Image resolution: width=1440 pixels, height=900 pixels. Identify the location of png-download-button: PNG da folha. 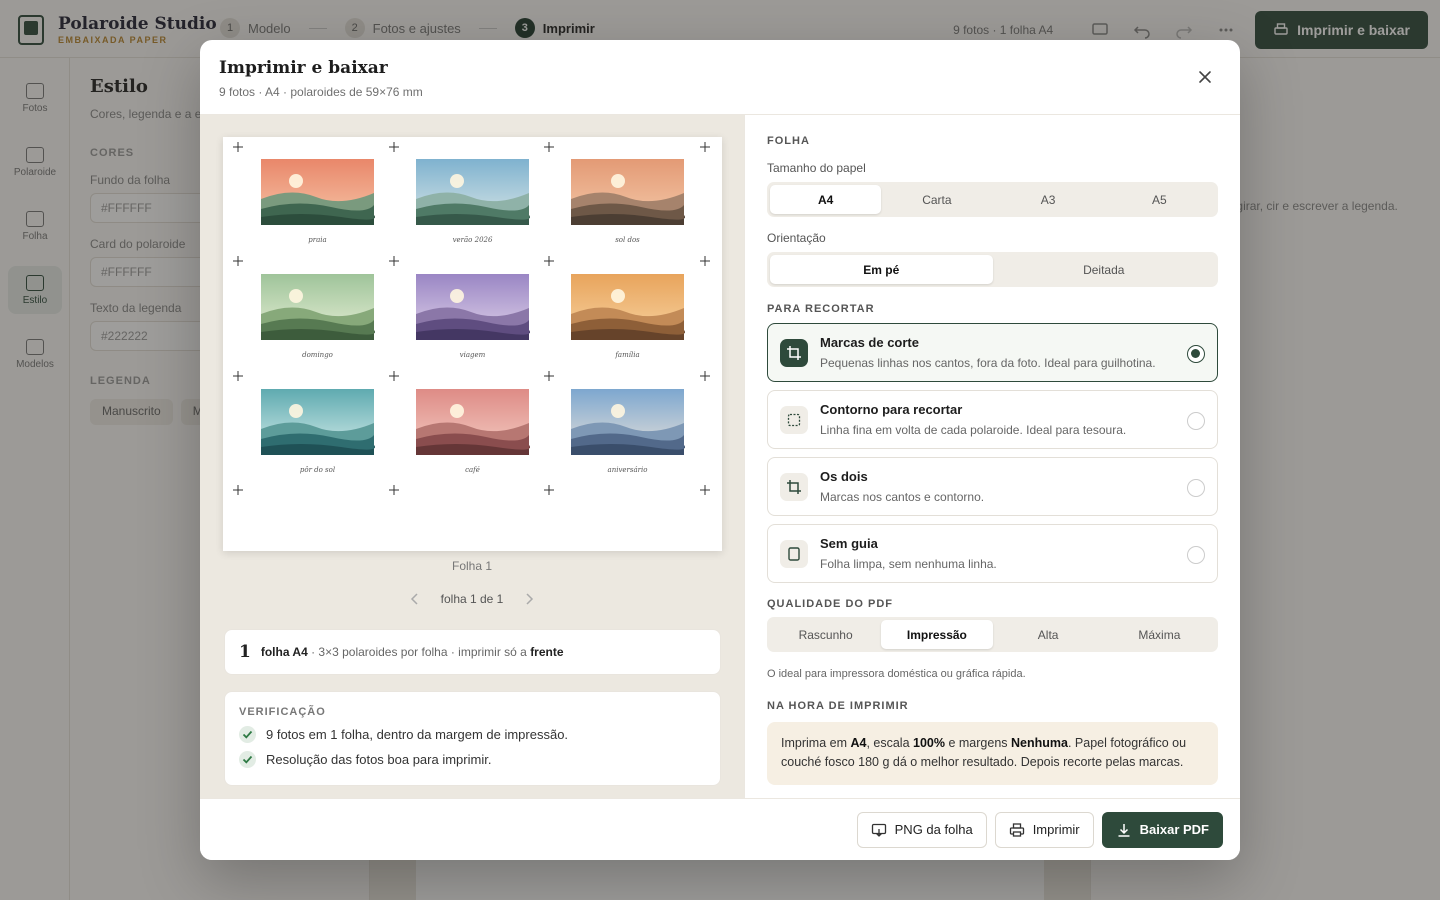
(921, 829).